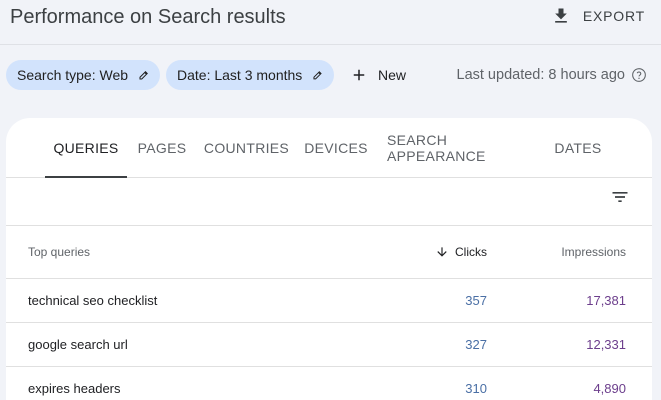 This screenshot has height=400, width=661. I want to click on export-button: EXPORT, so click(598, 16).